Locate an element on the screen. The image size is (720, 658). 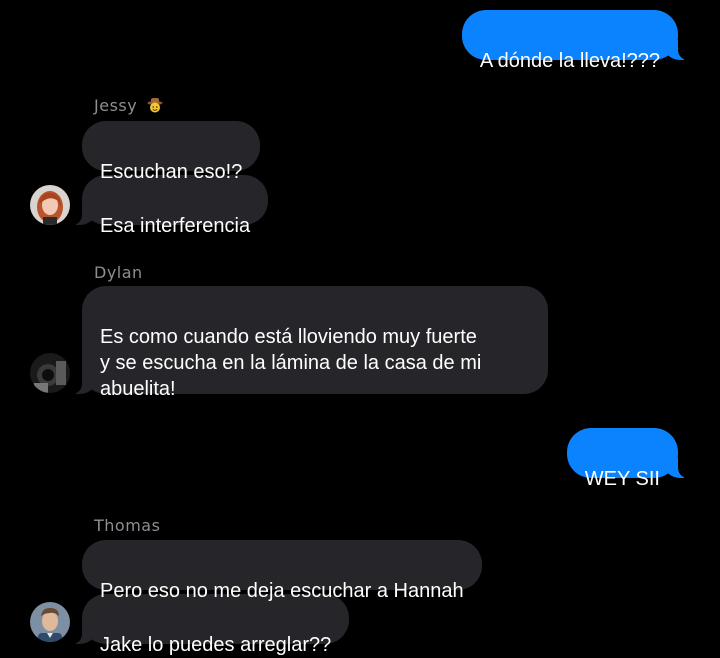
message-text: Esa interferencia is located at coordinates (175, 226).